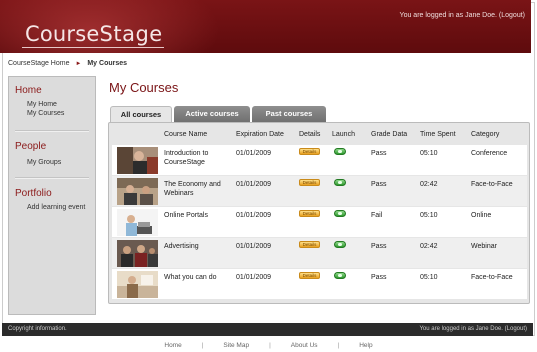 This screenshot has width=537, height=352. Describe the element at coordinates (52, 90) in the screenshot. I see `sidebar-heading-home: Home` at that location.